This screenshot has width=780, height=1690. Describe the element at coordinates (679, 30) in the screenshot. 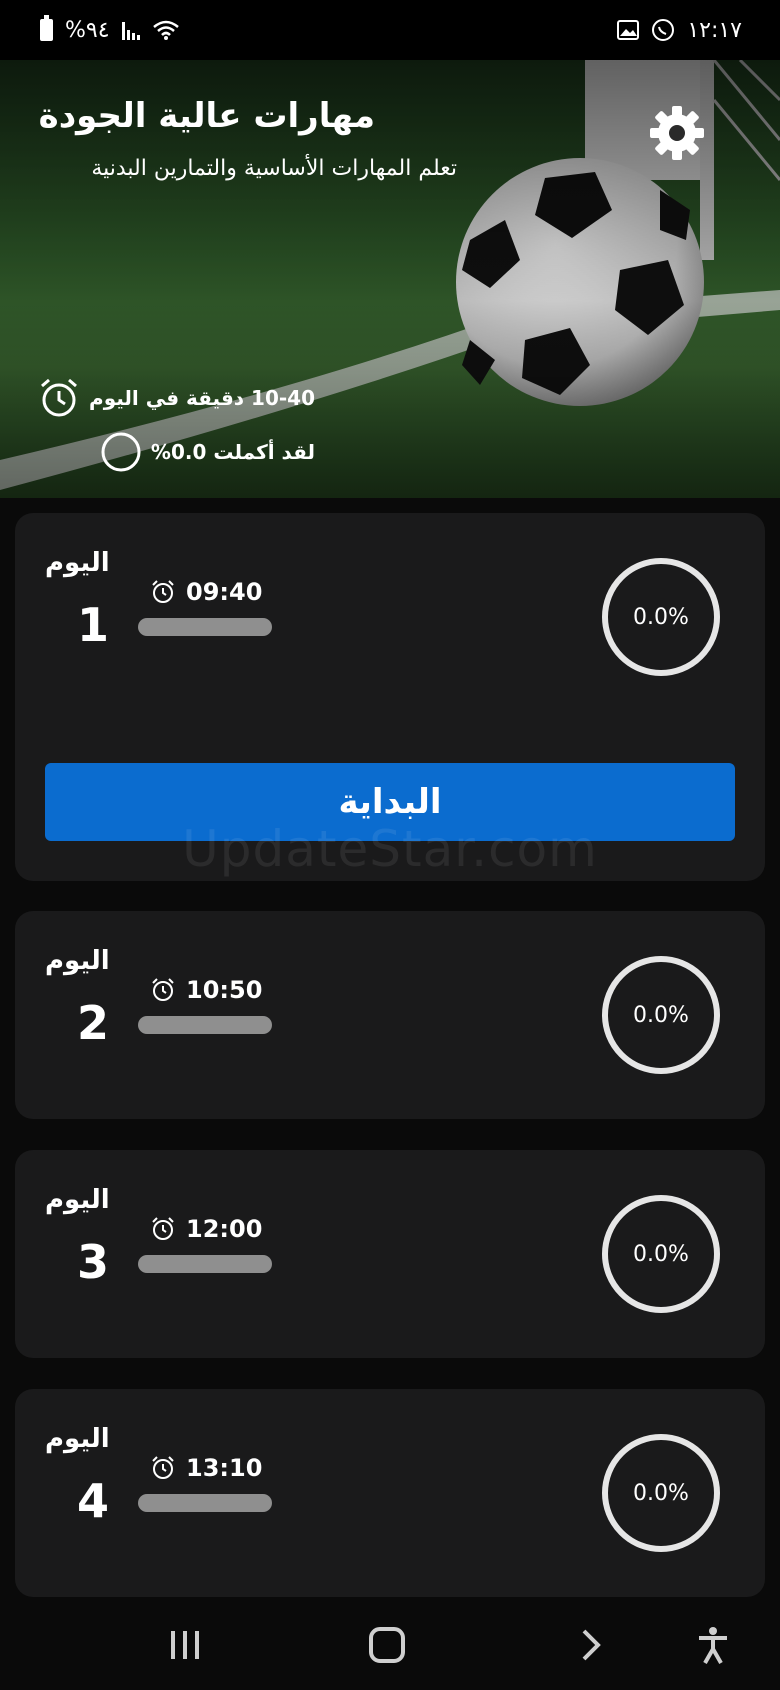

I see `status-right: ١٢:١٧` at that location.